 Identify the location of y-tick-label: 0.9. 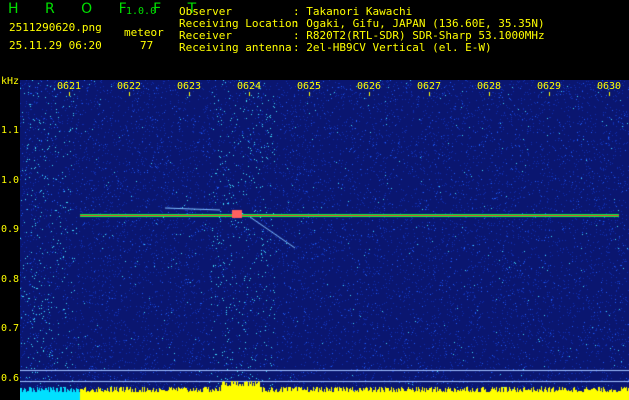
(10, 229).